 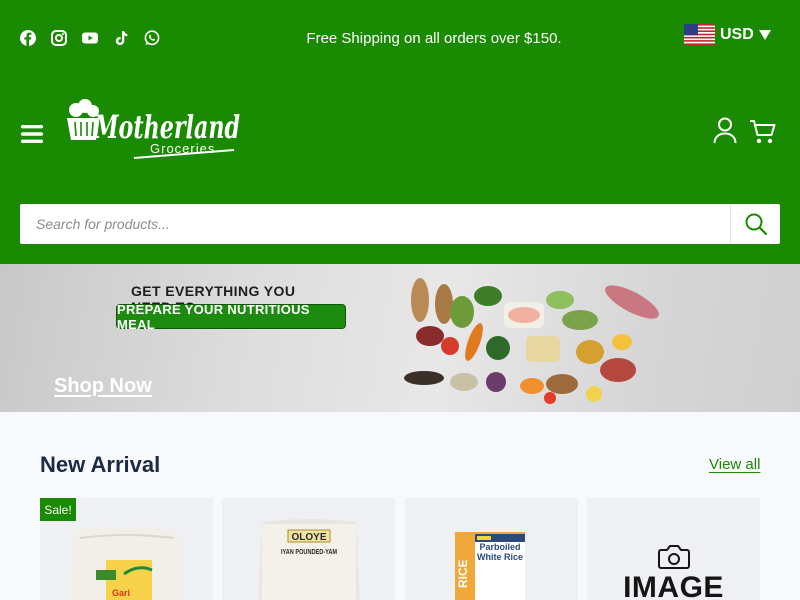 What do you see at coordinates (673, 549) in the screenshot?
I see `product-card: IMAGE` at bounding box center [673, 549].